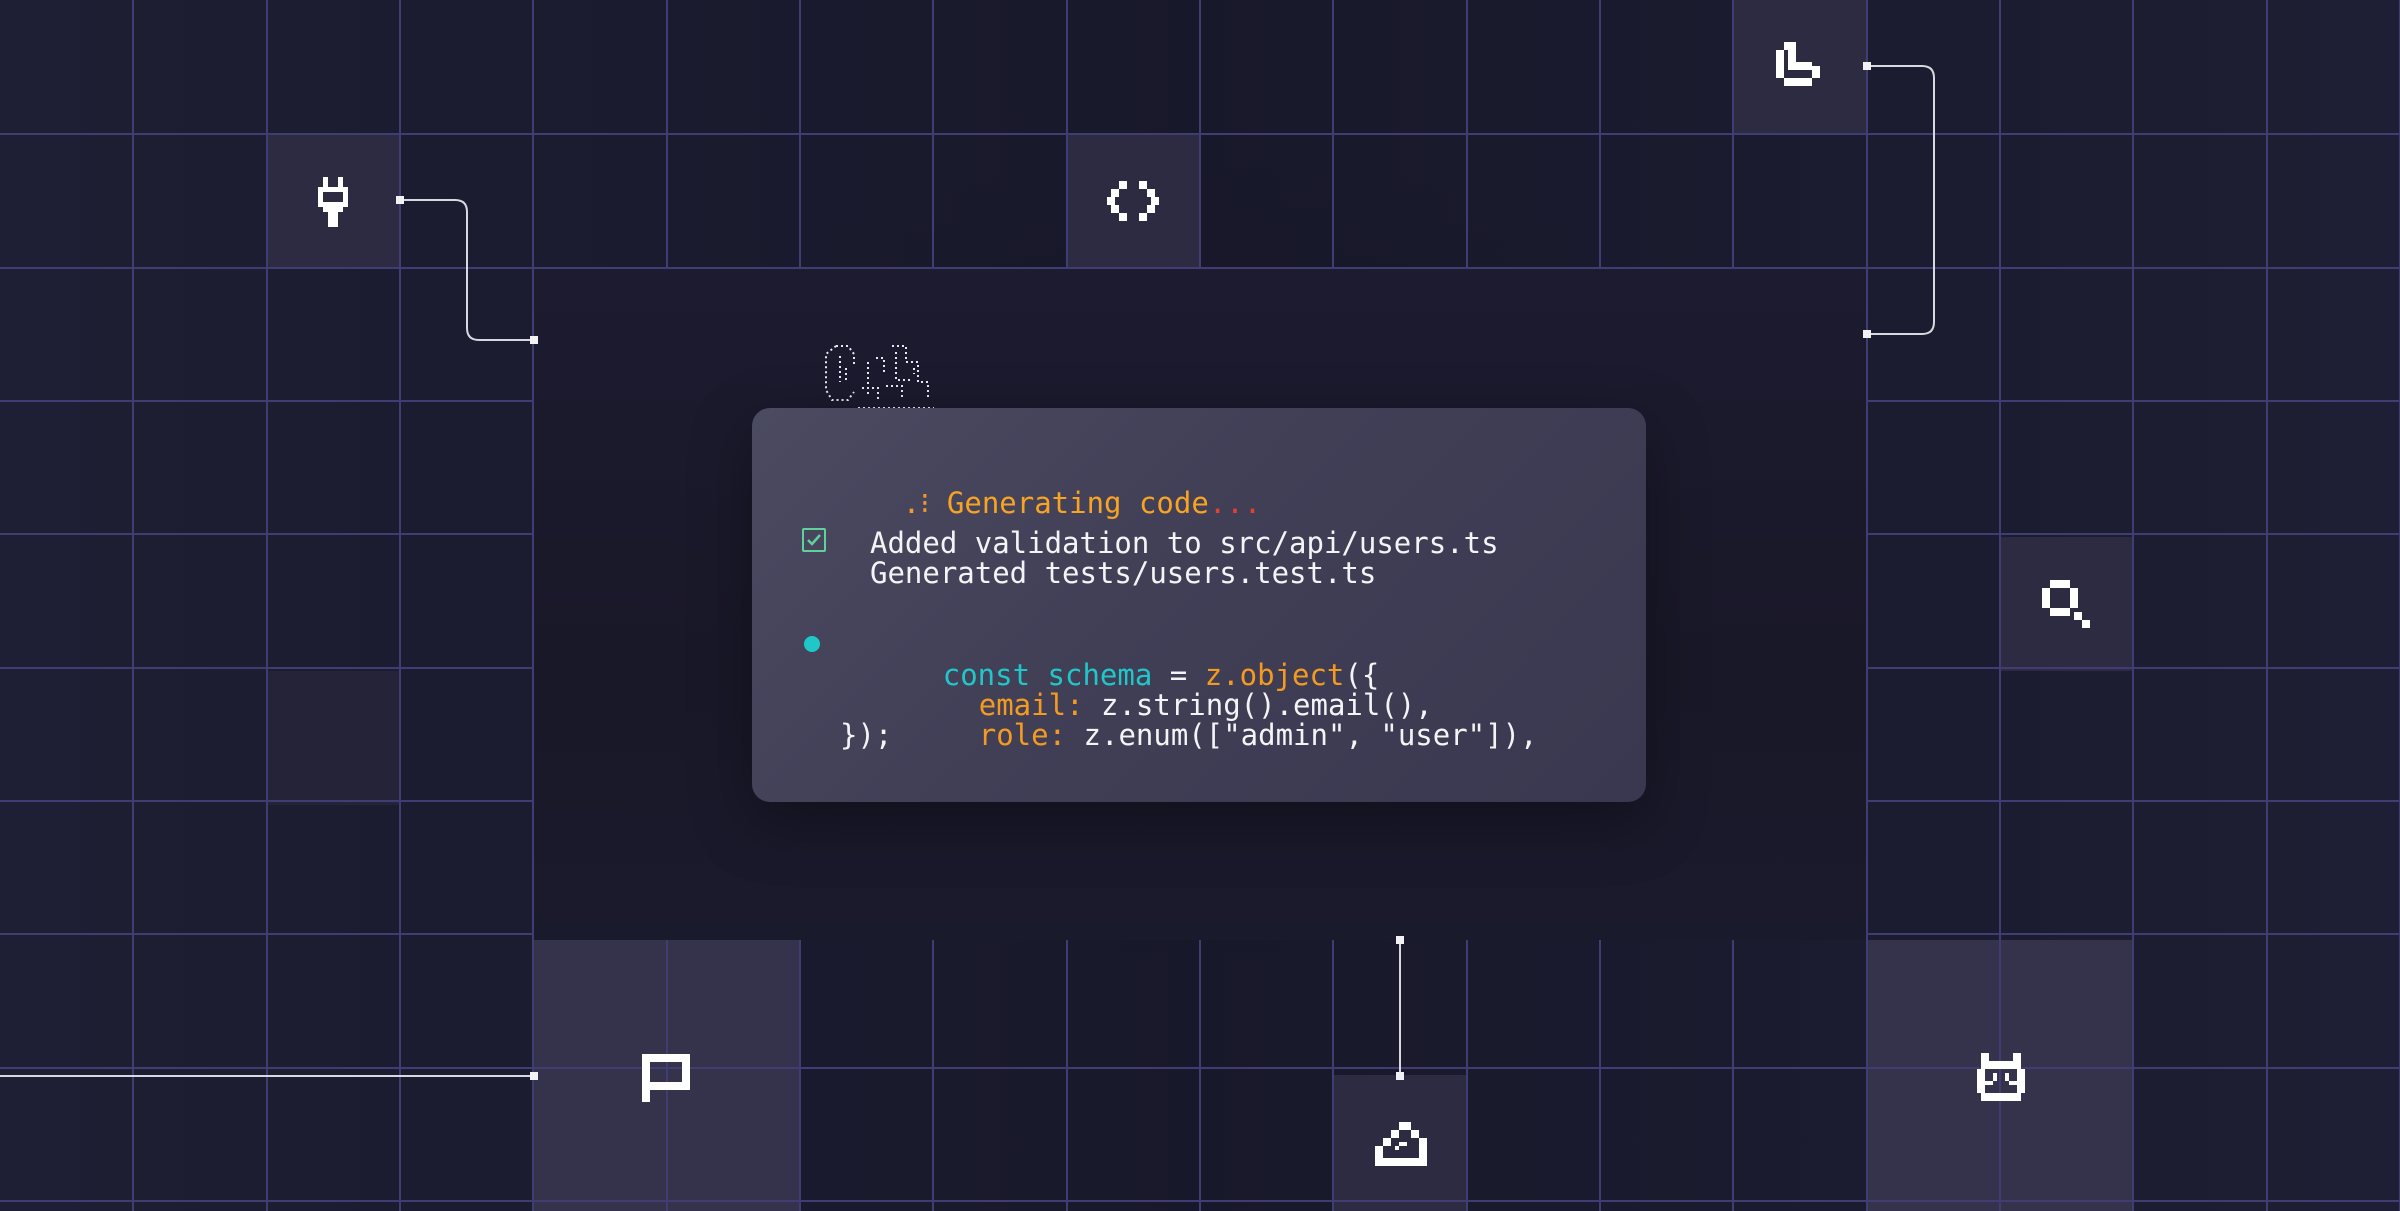 The image size is (2400, 1211). I want to click on change-line-1: Added validation to src/api/users.ts, so click(1184, 543).